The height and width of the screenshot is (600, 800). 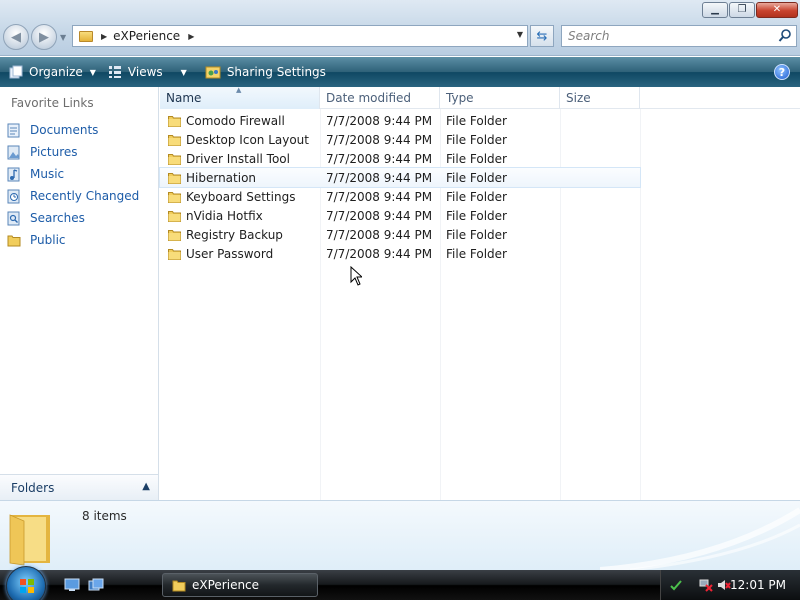 I want to click on search-box: Search, so click(x=679, y=36).